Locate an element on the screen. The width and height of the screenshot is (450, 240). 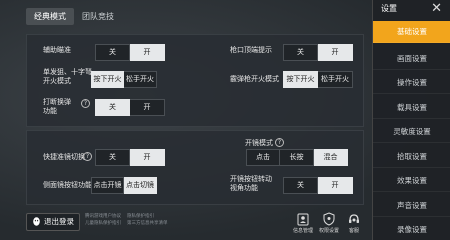
muzzle-tip-on: 开 is located at coordinates (335, 52).